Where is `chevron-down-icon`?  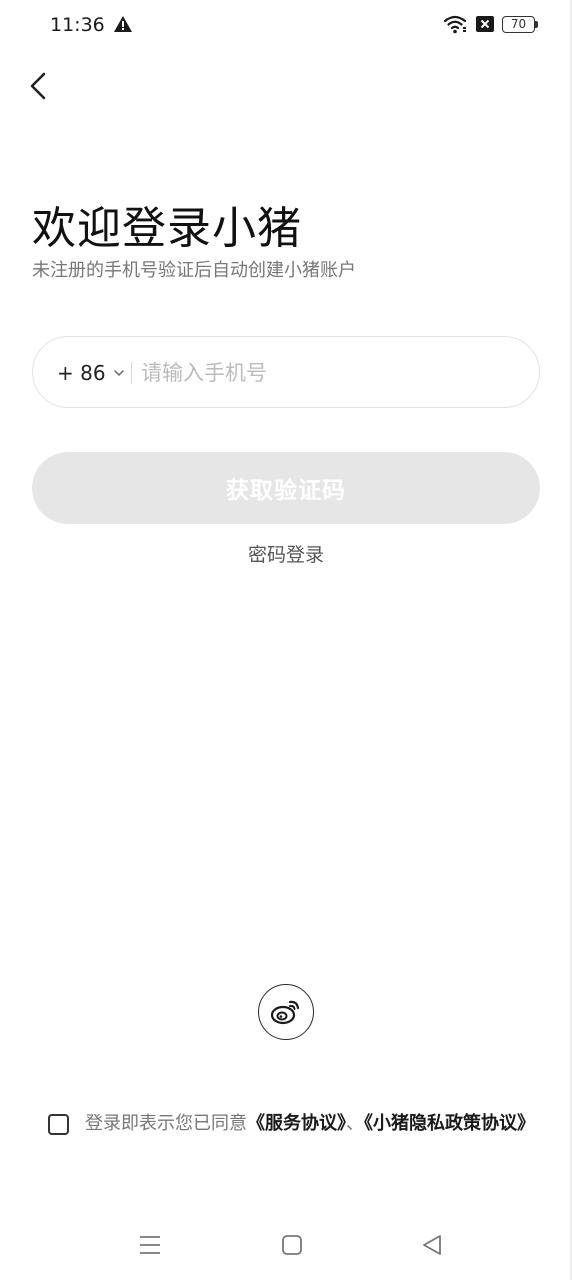
chevron-down-icon is located at coordinates (118, 373).